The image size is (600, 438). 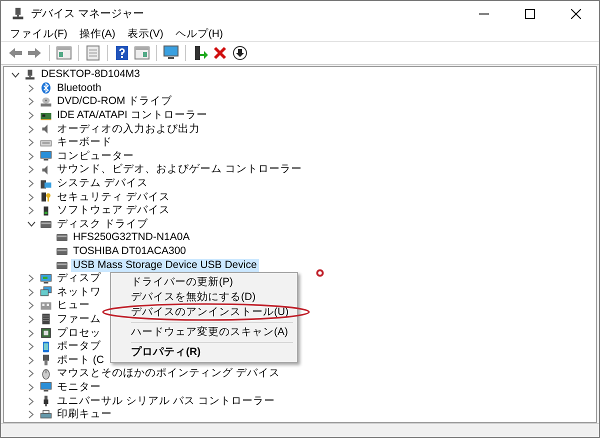 I want to click on tree-item: ユニバーサル シリアル バス コントローラー, so click(x=166, y=401).